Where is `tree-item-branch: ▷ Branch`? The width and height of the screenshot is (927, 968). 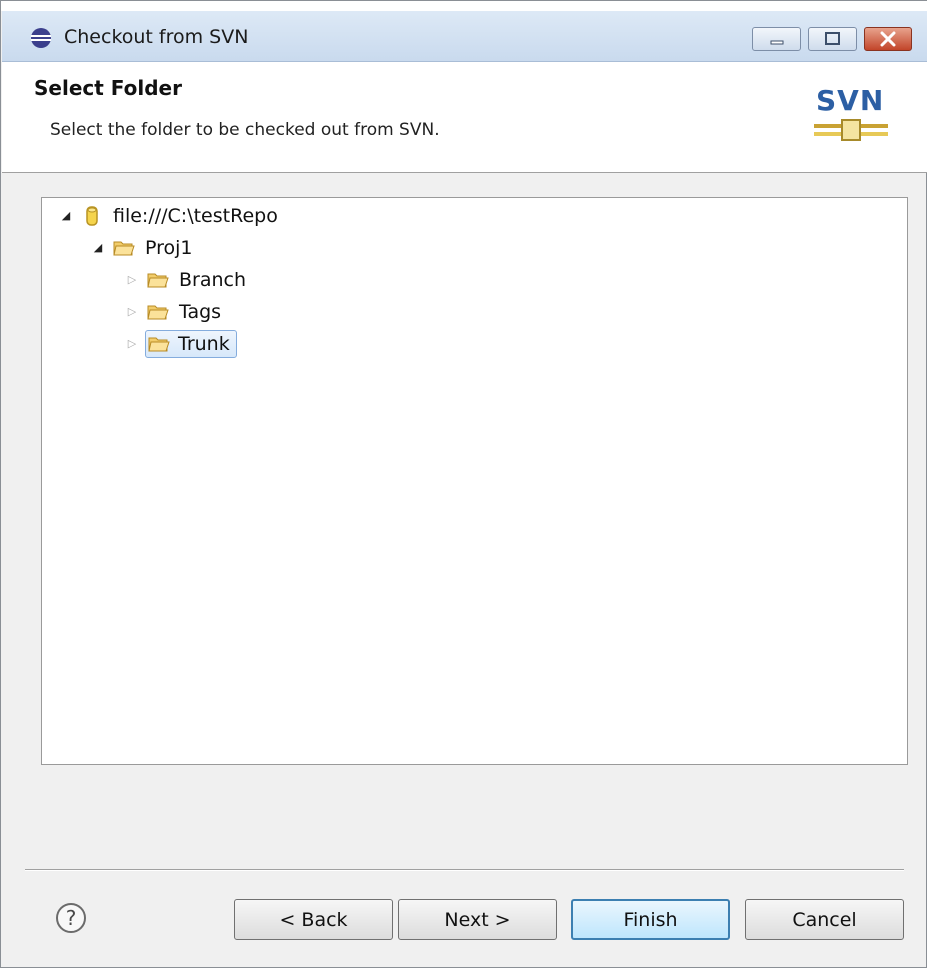
tree-item-branch: ▷ Branch is located at coordinates (187, 280).